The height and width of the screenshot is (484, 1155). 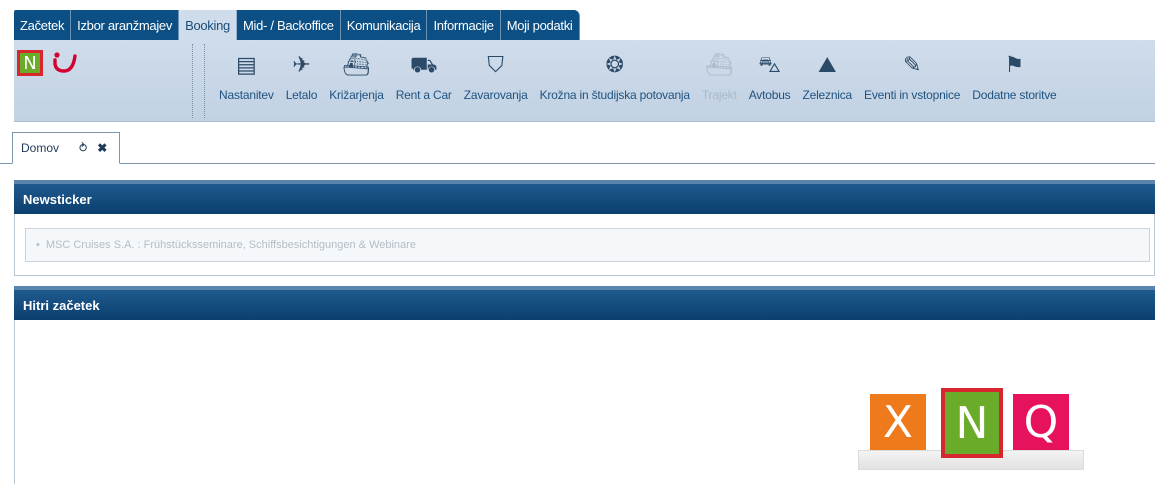 I want to click on menu-tab-informacije: Informacije, so click(x=464, y=25).